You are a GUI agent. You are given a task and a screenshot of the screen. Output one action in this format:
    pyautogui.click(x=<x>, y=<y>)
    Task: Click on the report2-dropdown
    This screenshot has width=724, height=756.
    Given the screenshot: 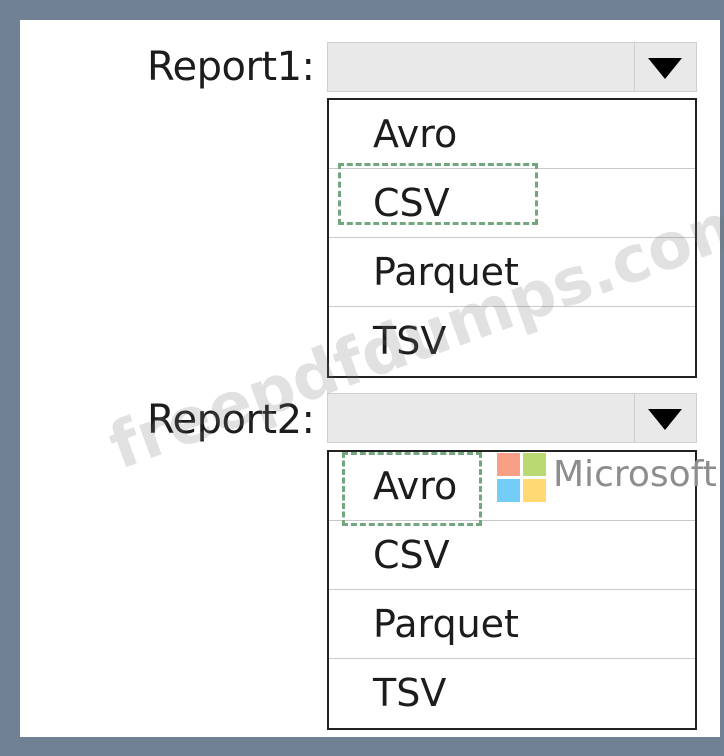 What is the action you would take?
    pyautogui.click(x=512, y=418)
    